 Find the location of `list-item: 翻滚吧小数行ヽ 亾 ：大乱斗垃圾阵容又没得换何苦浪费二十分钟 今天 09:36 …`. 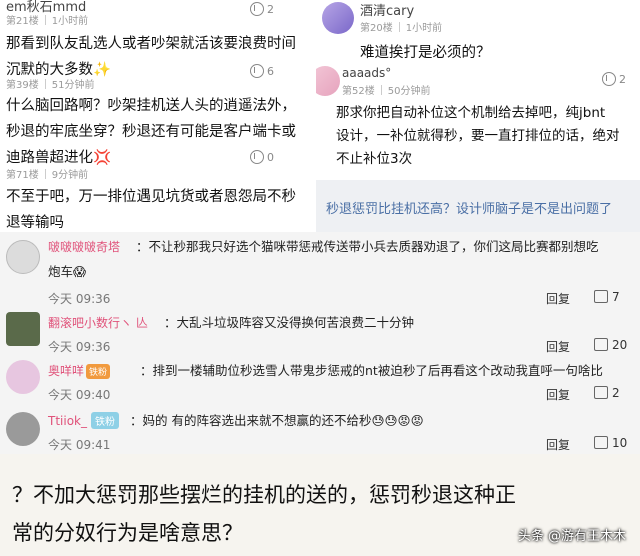

list-item: 翻滚吧小数行ヽ 亾 ：大乱斗垃圾阵容又没得换何苦浪费二十分钟 今天 09:36 … is located at coordinates (320, 333).